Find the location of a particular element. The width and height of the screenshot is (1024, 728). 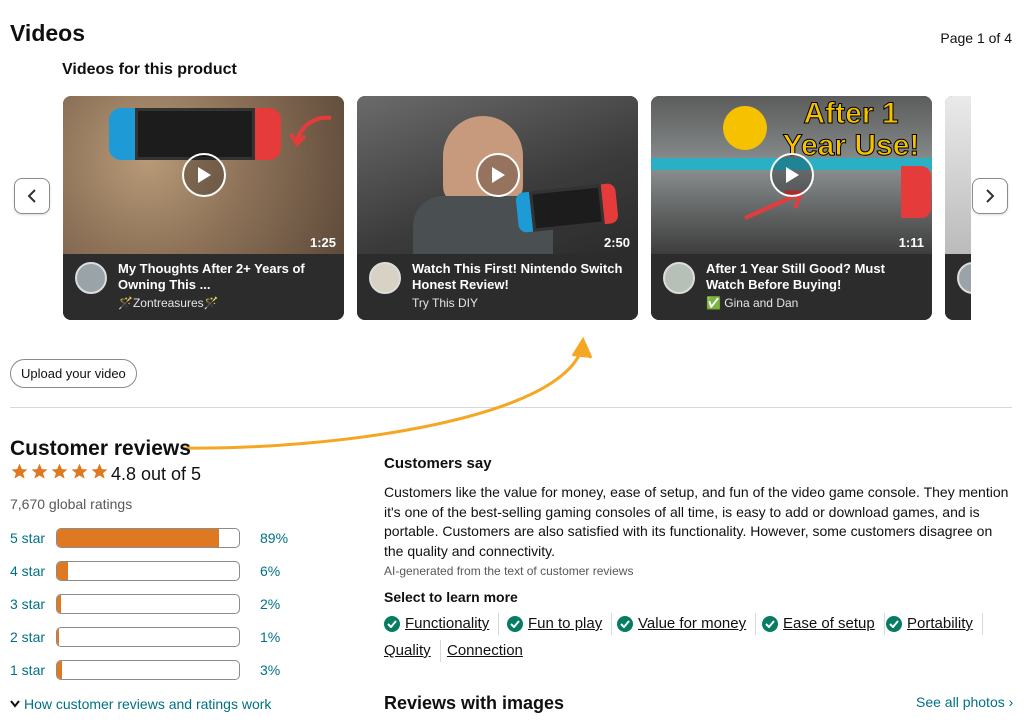

histogram-row-2: 2 star 1% is located at coordinates (155, 638).